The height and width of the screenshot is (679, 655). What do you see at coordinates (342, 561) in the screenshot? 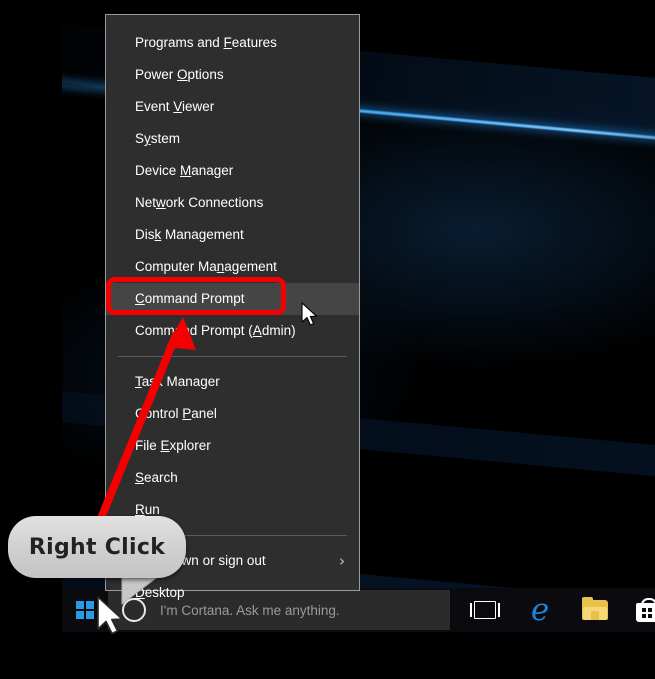
I see `chevron-right-icon: ›` at bounding box center [342, 561].